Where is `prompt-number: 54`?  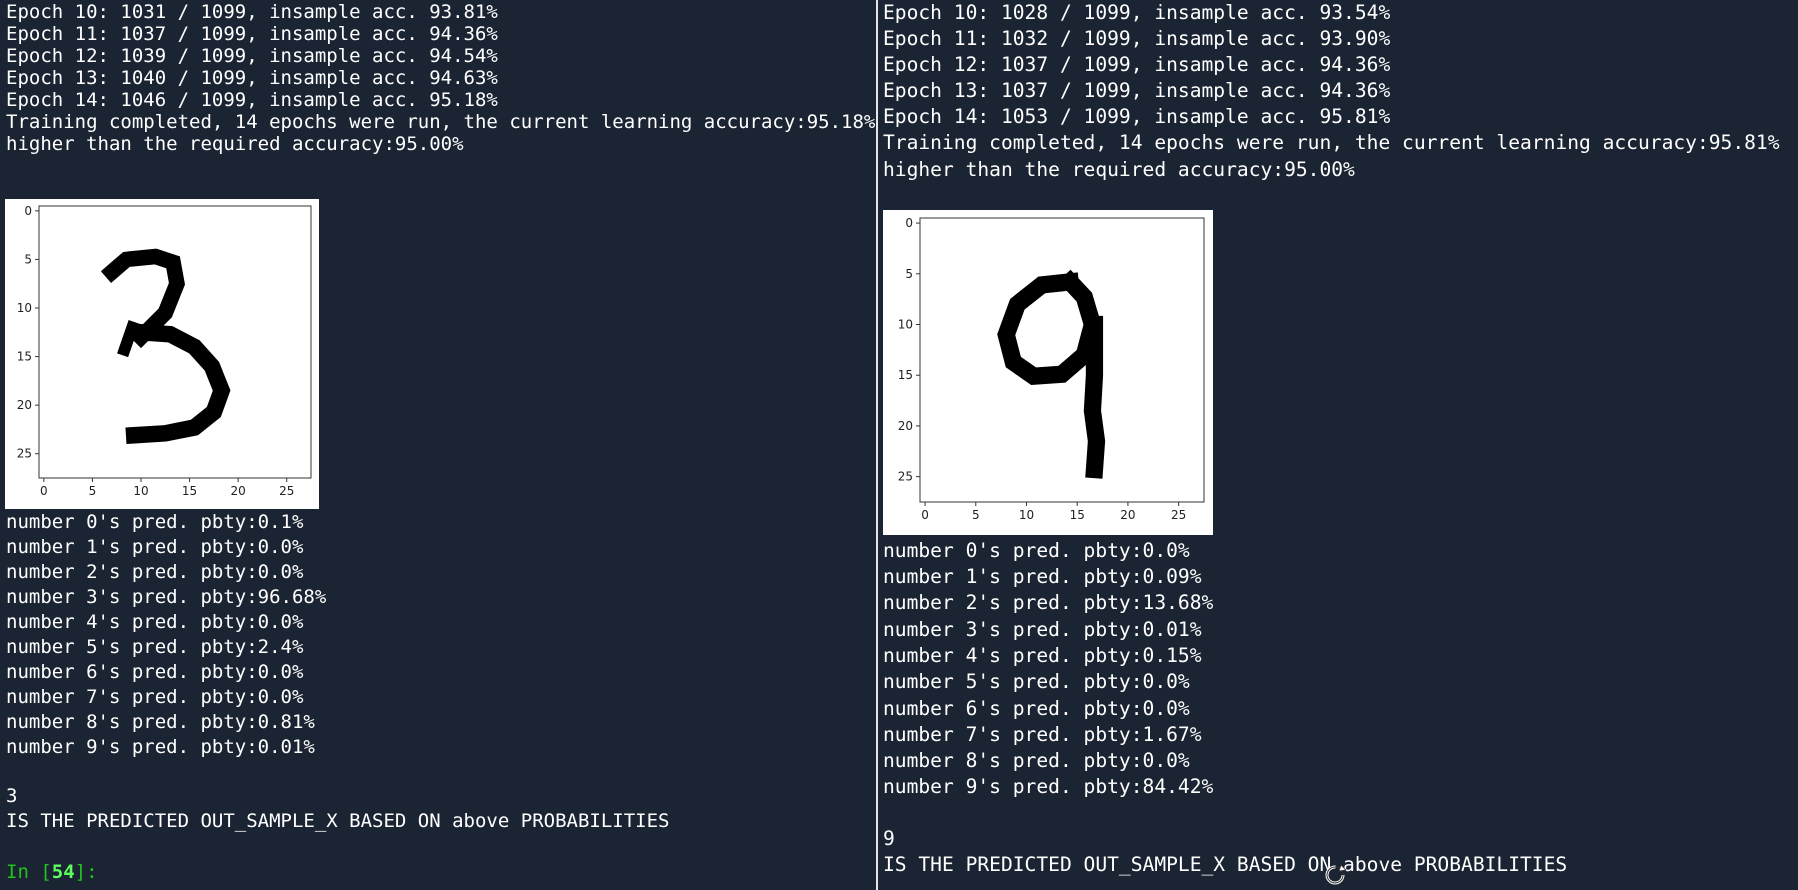 prompt-number: 54 is located at coordinates (63, 872).